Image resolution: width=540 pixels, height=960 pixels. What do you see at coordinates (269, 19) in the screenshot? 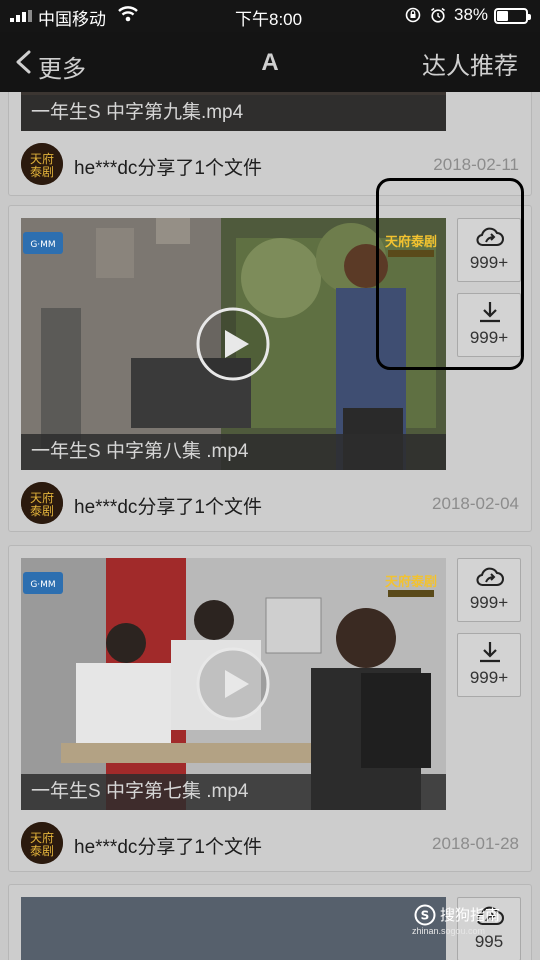
I see `status-time: 下午8:00` at bounding box center [269, 19].